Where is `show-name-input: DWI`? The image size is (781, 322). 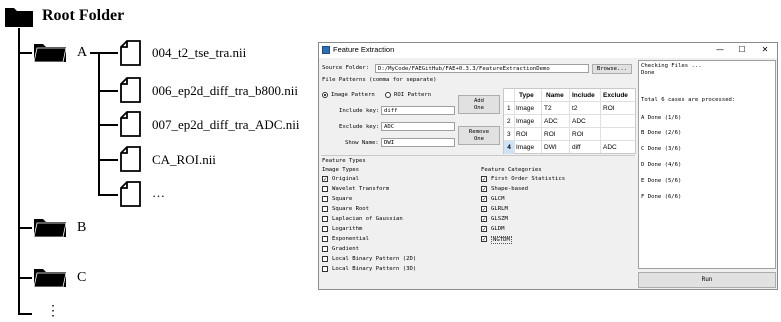 show-name-input: DWI is located at coordinates (418, 142).